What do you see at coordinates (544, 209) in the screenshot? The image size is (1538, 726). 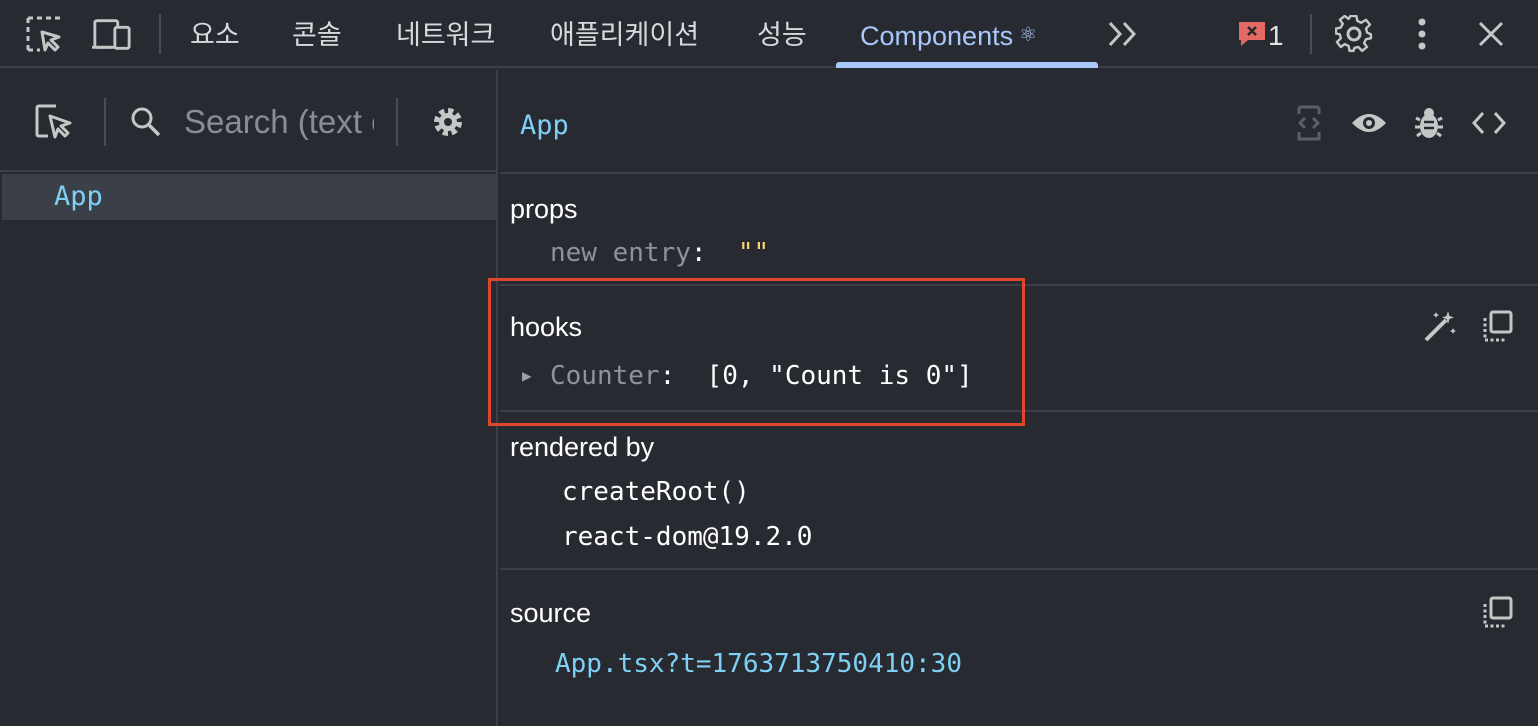 I see `props-section-title: props` at bounding box center [544, 209].